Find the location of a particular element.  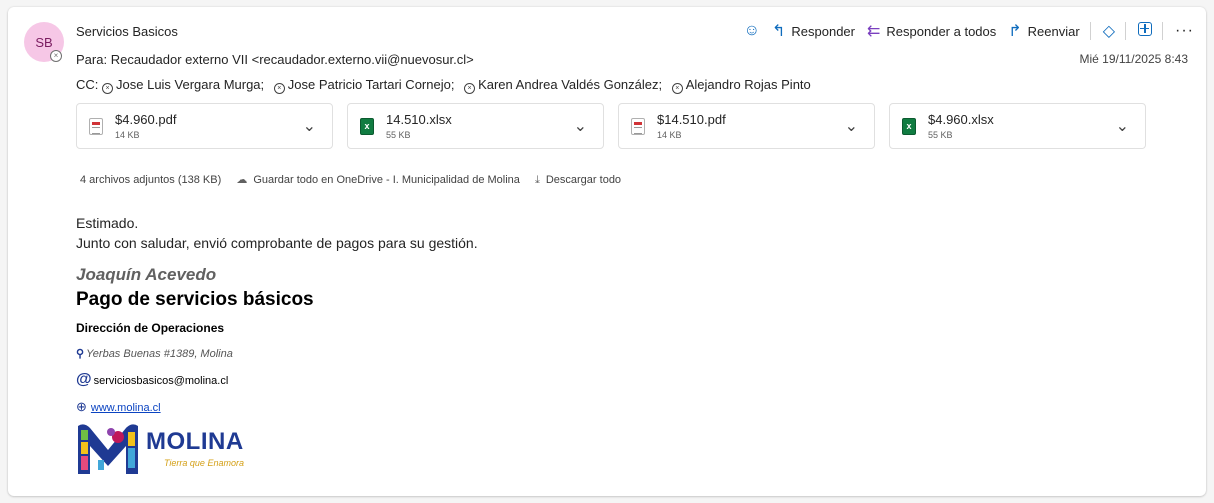

attachment-card: $4.960.pdf 14 KB ⌄ is located at coordinates (204, 126).